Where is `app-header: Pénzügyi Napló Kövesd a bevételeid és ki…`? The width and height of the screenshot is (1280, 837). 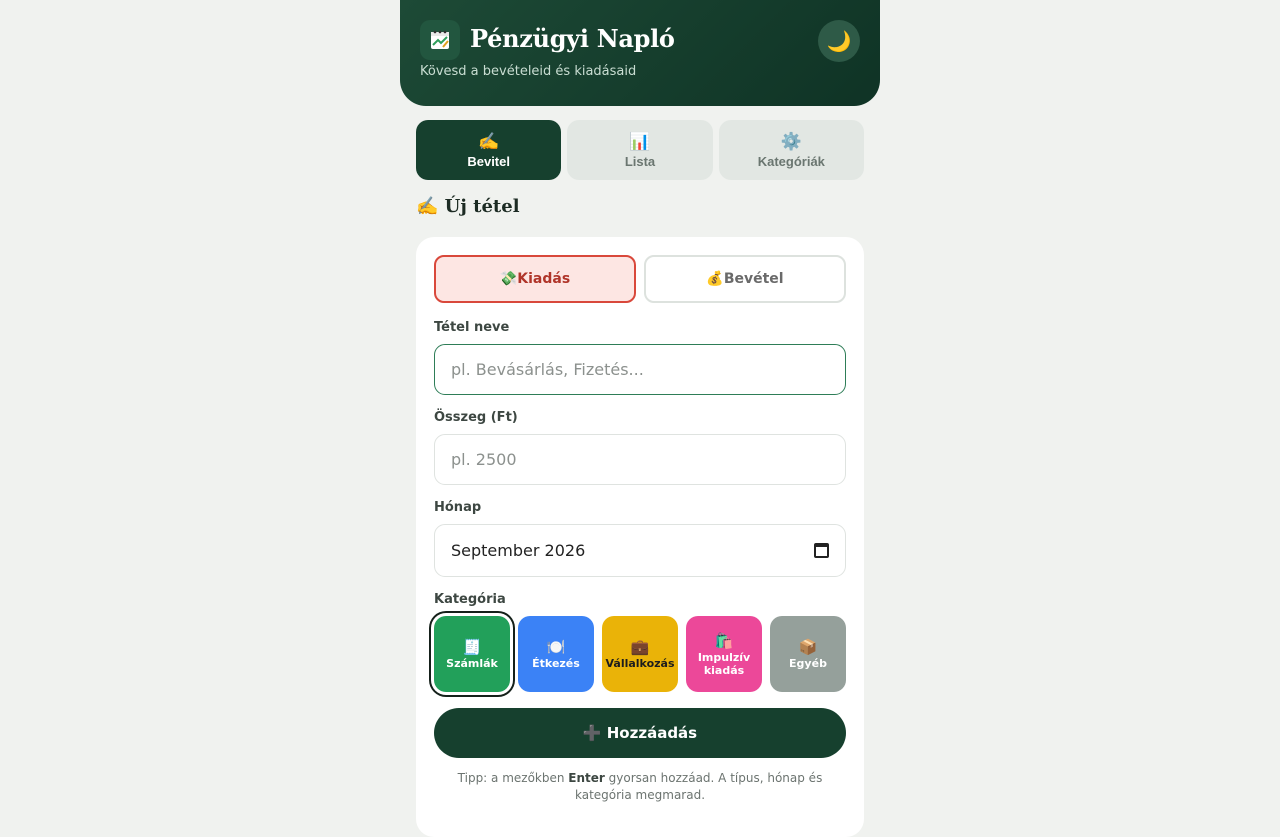 app-header: Pénzügyi Napló Kövesd a bevételeid és ki… is located at coordinates (640, 53).